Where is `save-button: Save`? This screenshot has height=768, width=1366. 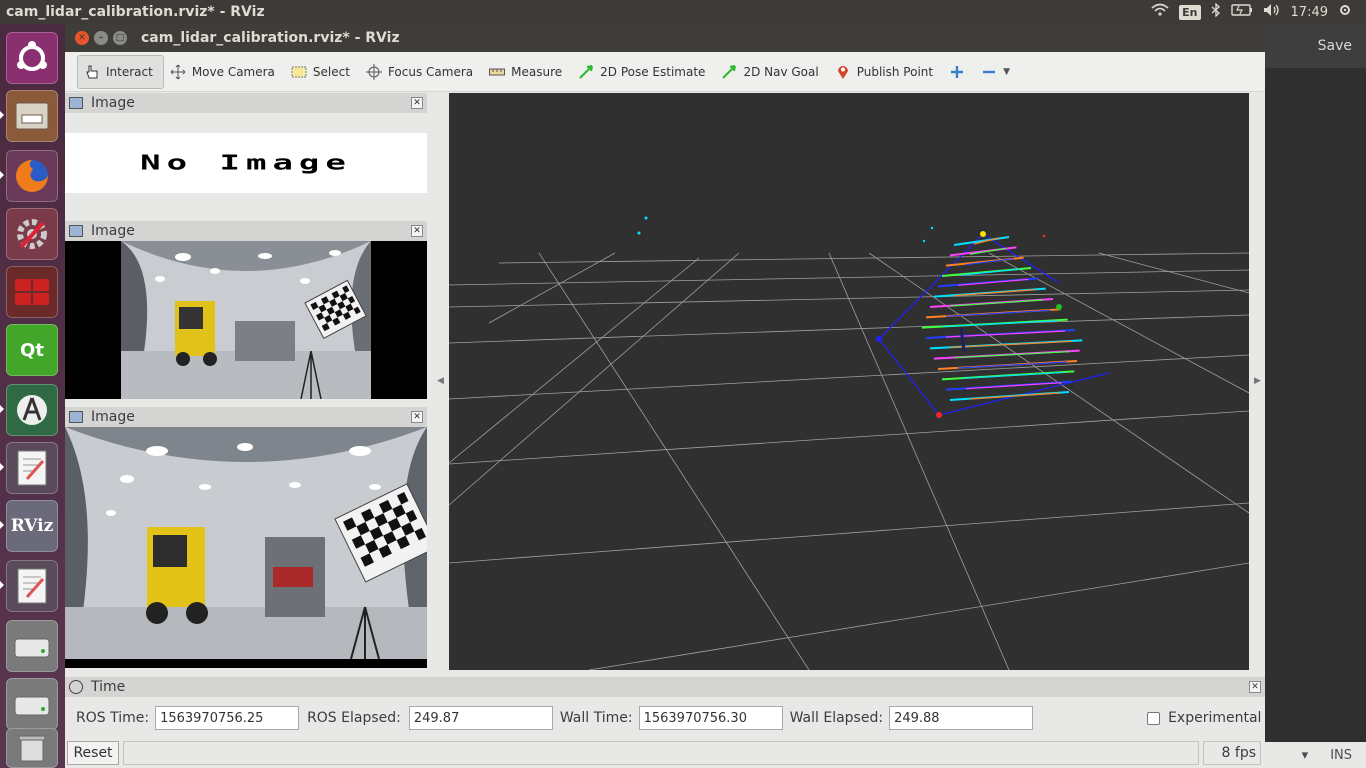 save-button: Save is located at coordinates (1335, 46).